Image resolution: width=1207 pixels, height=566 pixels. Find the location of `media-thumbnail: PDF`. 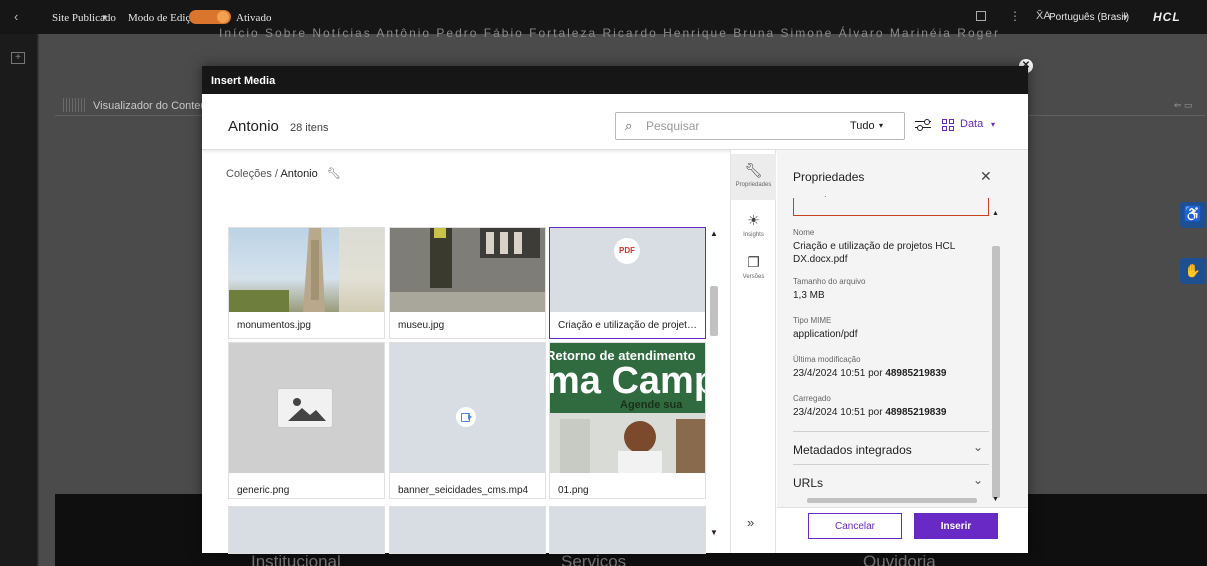

media-thumbnail: PDF is located at coordinates (627, 270).